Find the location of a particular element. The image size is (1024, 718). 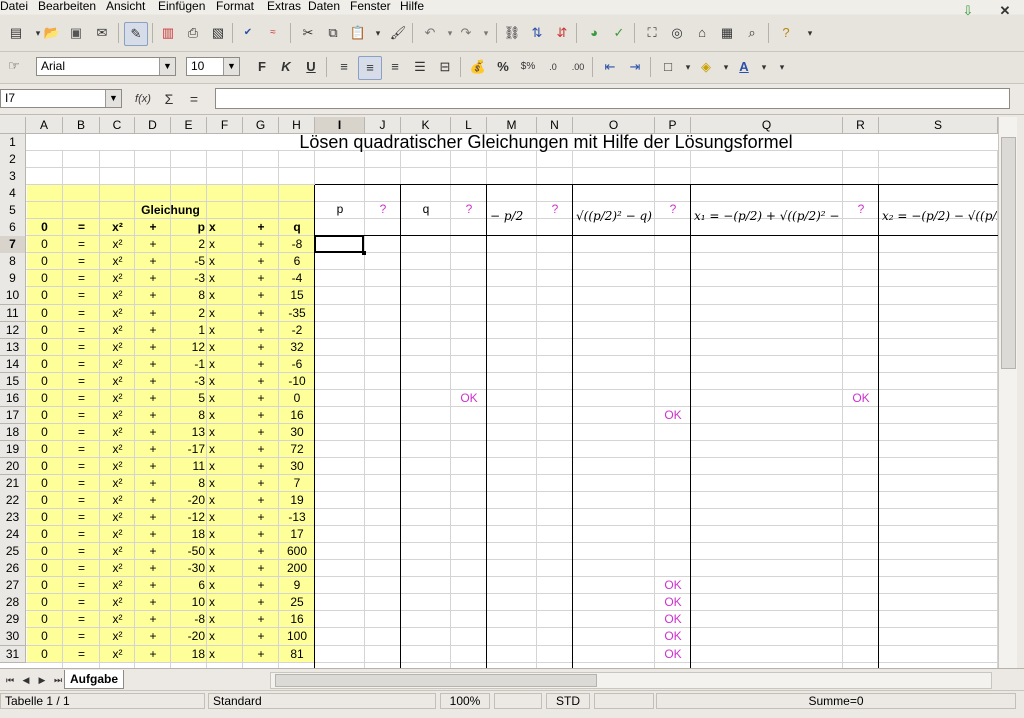

align-center-icon: ≡ is located at coordinates (370, 68).